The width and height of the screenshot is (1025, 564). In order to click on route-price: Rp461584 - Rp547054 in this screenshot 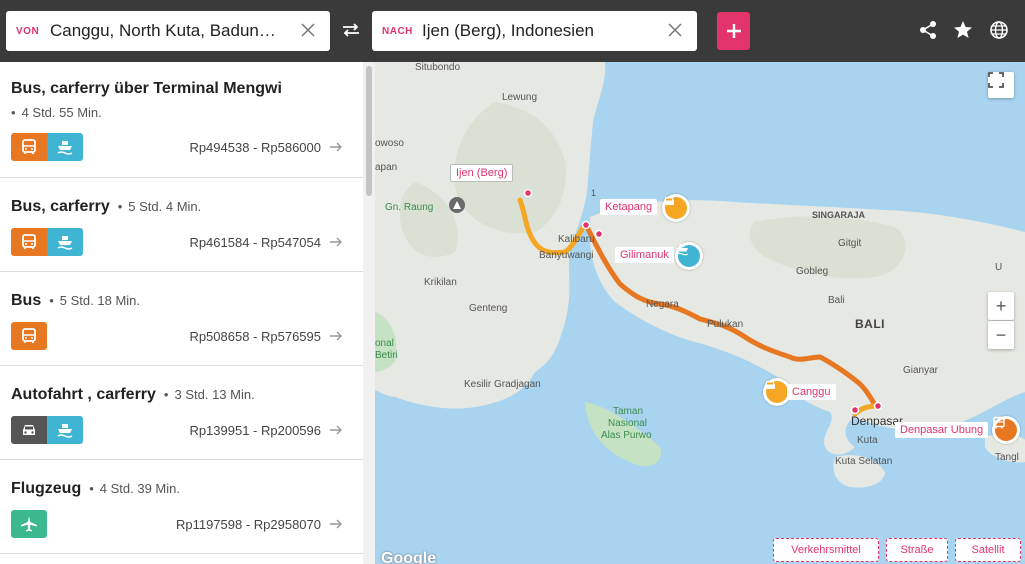, I will do `click(255, 242)`.